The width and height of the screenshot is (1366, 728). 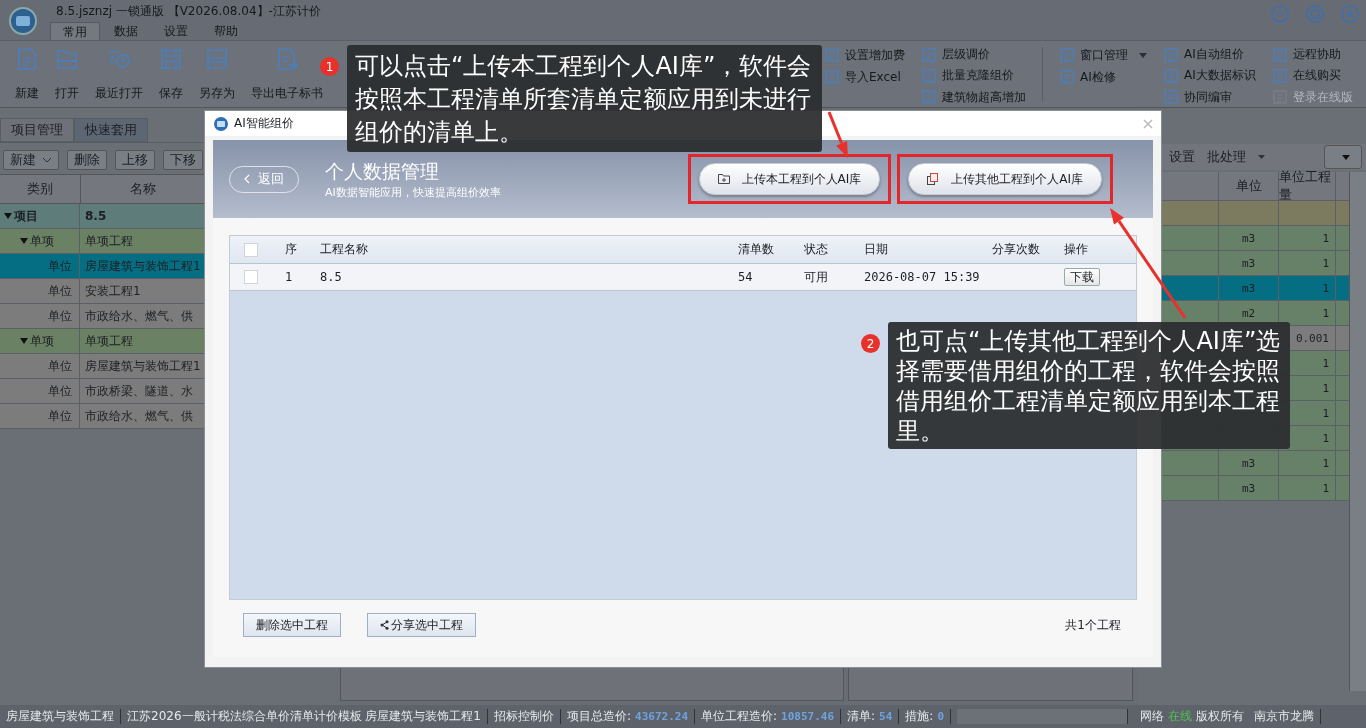 What do you see at coordinates (119, 74) in the screenshot?
I see `toolbar-button: 最近打开` at bounding box center [119, 74].